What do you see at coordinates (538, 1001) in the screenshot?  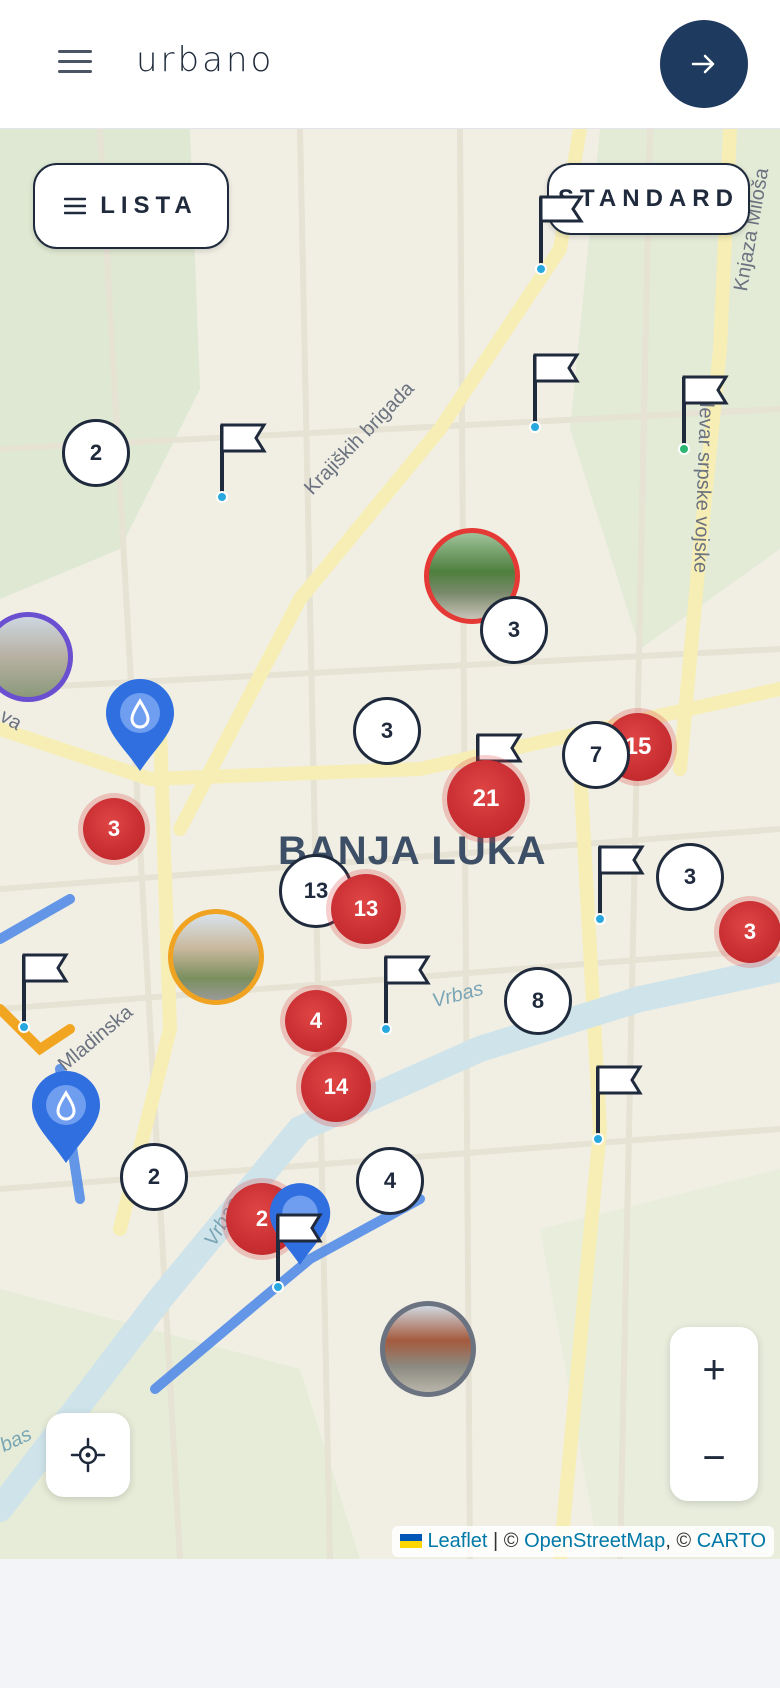 I see `cluster-marker: 8` at bounding box center [538, 1001].